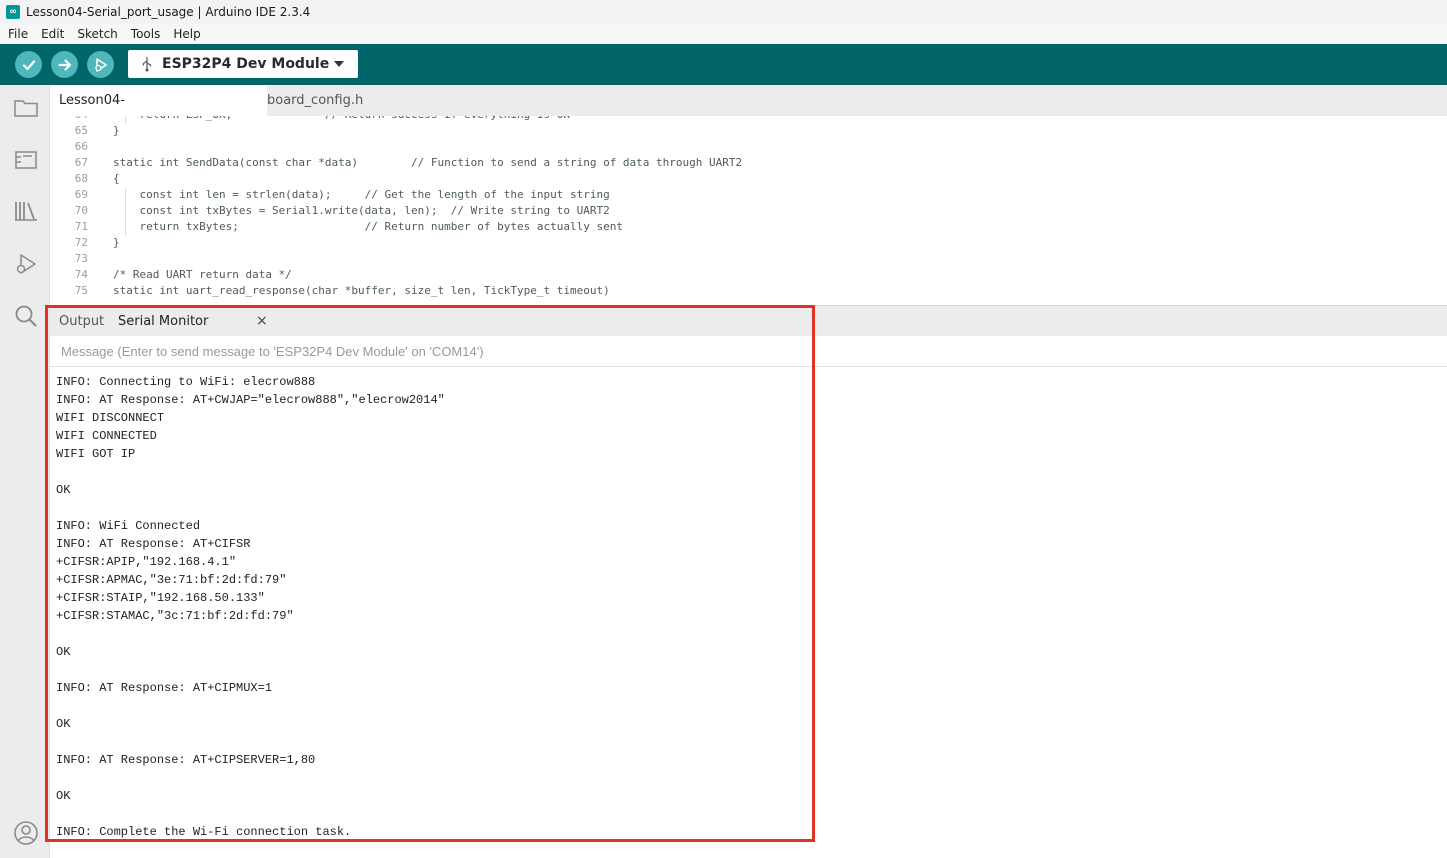 The width and height of the screenshot is (1447, 858). What do you see at coordinates (262, 321) in the screenshot?
I see `close-icon: ×` at bounding box center [262, 321].